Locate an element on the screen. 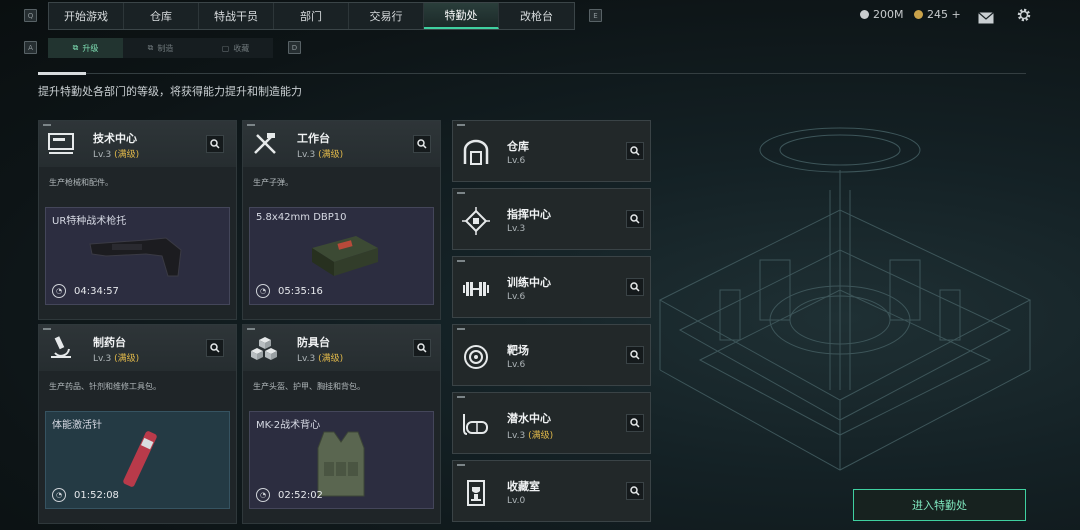 The image size is (1080, 530). currency-coins-value: 200M is located at coordinates (888, 14).